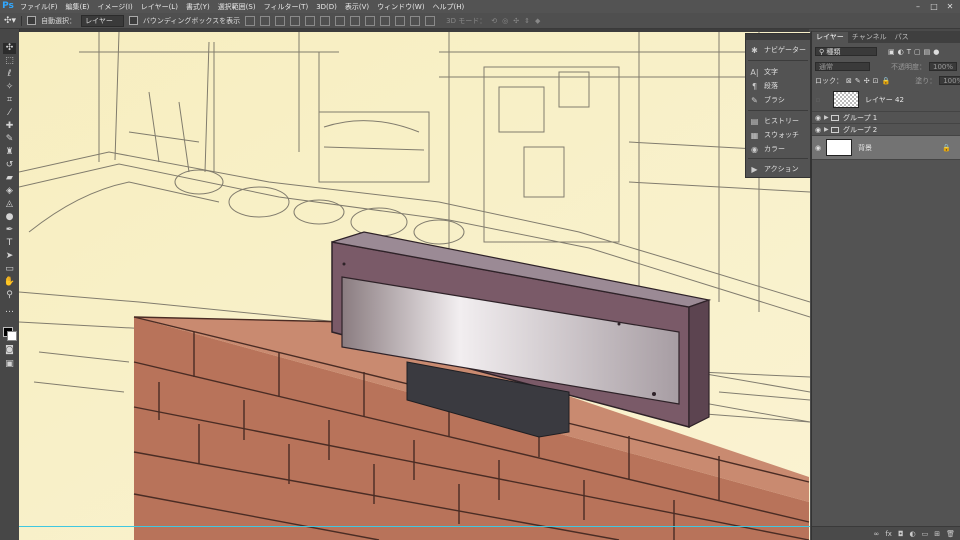  What do you see at coordinates (505, 21) in the screenshot?
I see `3d-roll-icon: ◎` at bounding box center [505, 21].